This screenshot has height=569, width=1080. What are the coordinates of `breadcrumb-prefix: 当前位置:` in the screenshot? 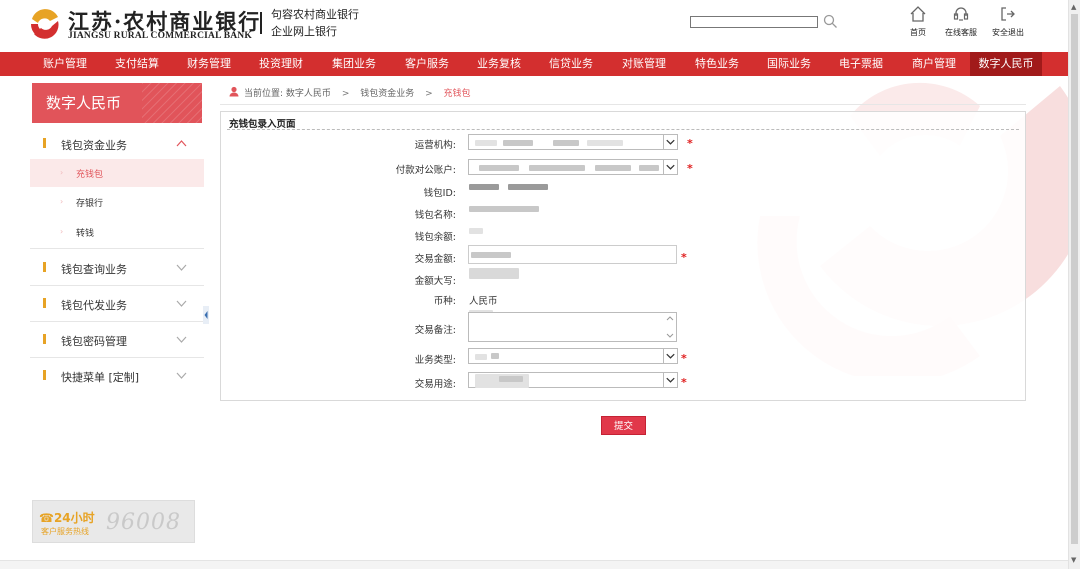 It's located at (264, 94).